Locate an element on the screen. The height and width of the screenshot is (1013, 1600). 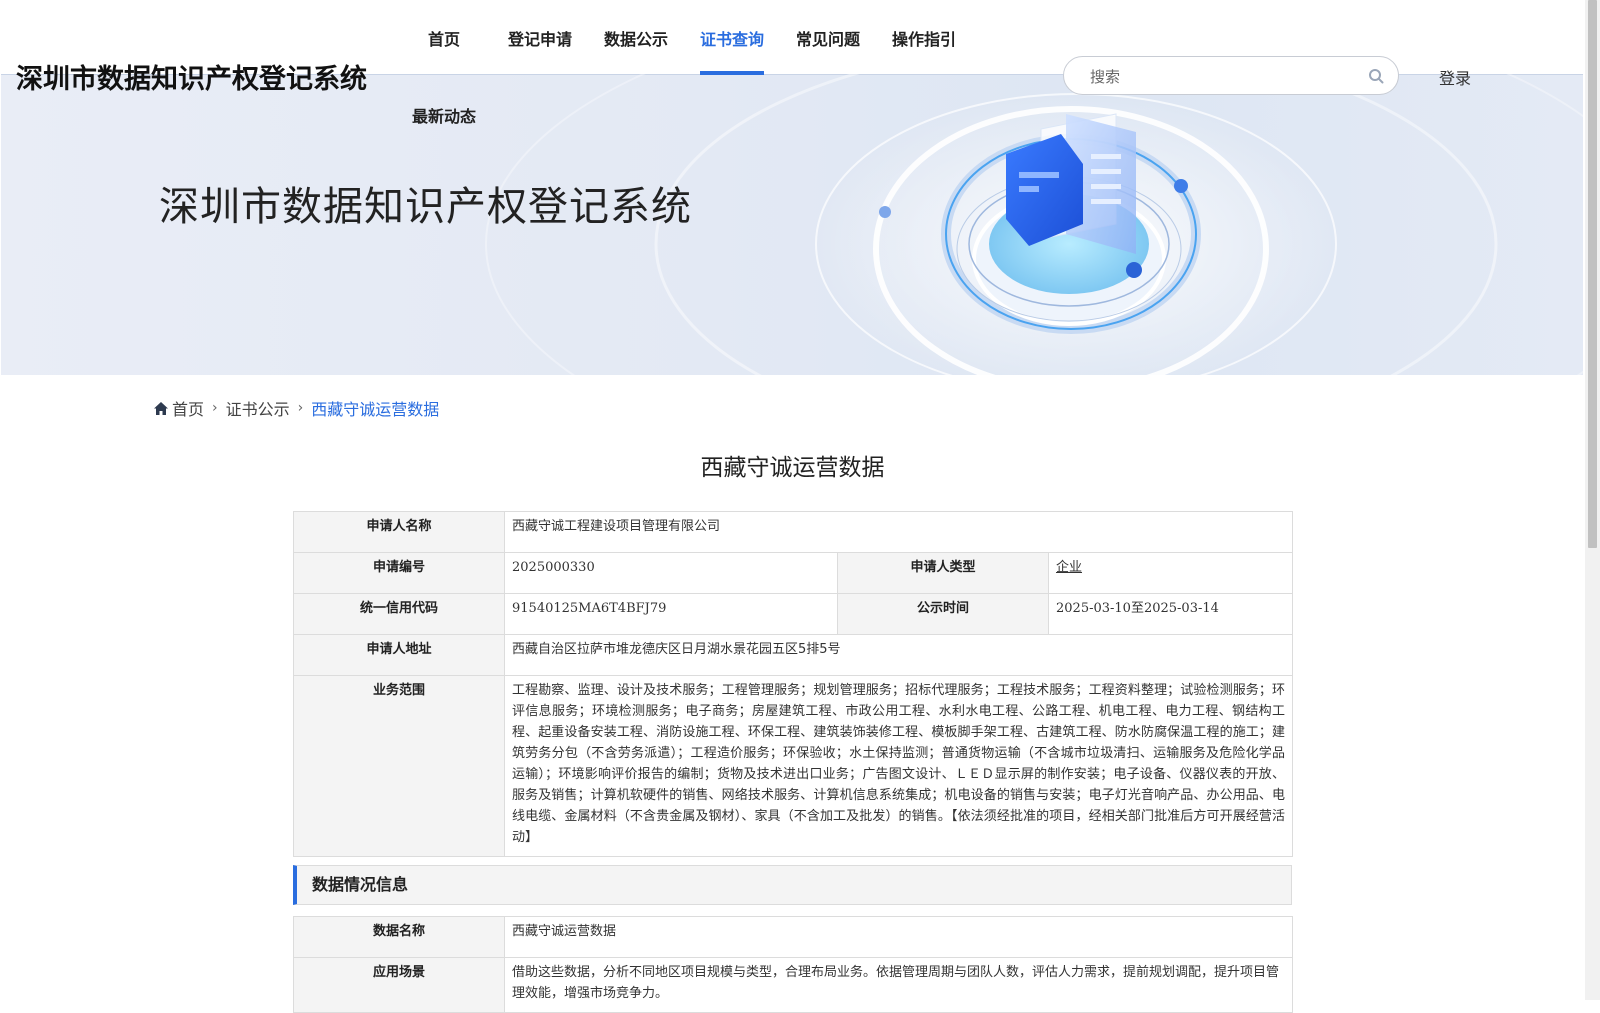
breadcrumb: 首页 › 证书公示 › 西藏守诚运营数据 is located at coordinates (296, 408).